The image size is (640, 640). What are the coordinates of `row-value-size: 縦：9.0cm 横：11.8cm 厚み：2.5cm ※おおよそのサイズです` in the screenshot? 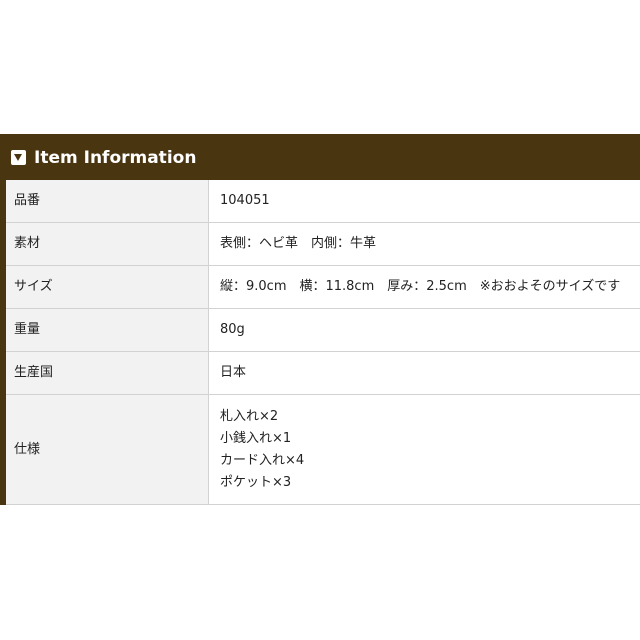 It's located at (424, 287).